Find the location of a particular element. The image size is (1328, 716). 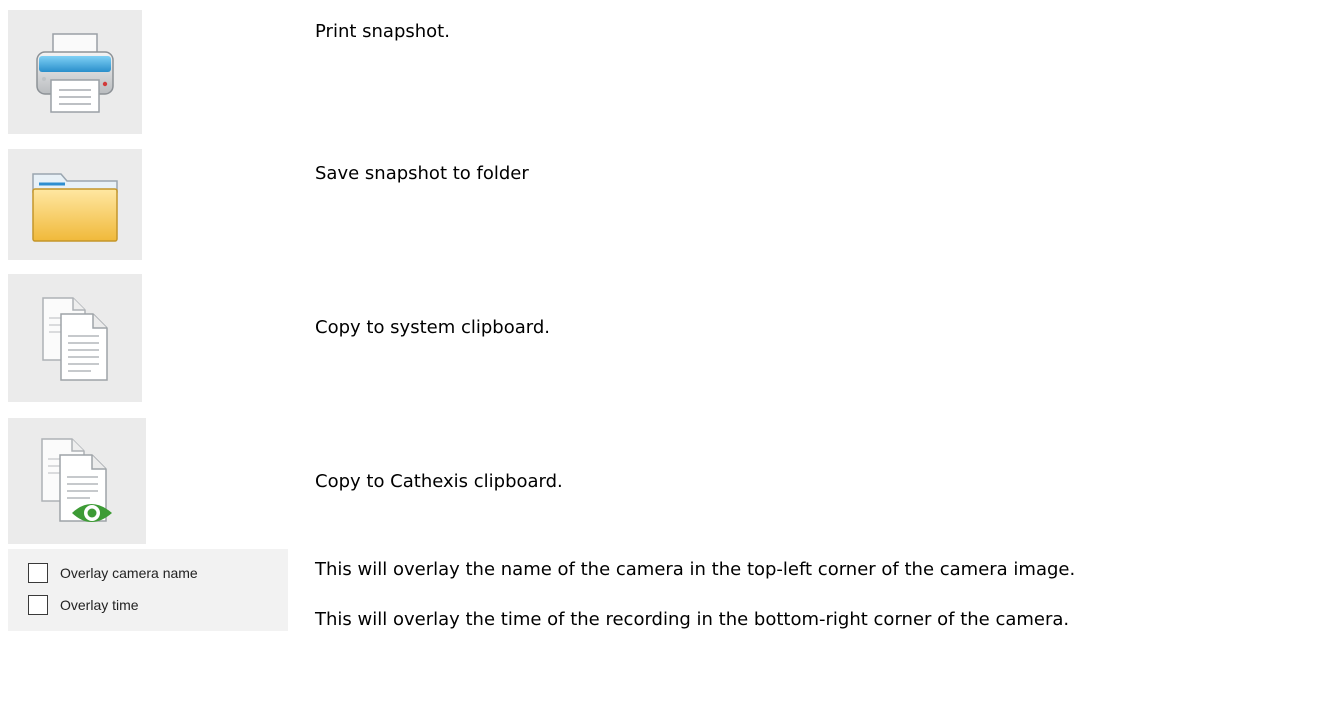

copy-documents-icon is located at coordinates (75, 339).